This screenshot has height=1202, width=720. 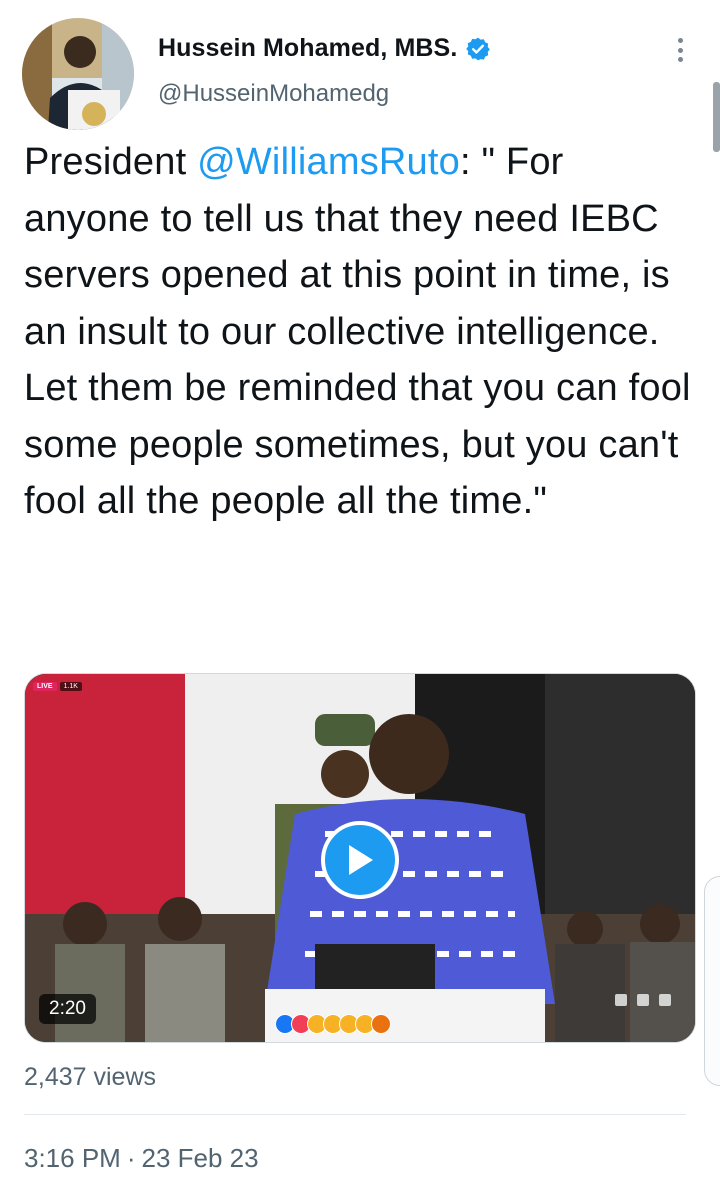 I want to click on scrollbar, so click(x=716, y=117).